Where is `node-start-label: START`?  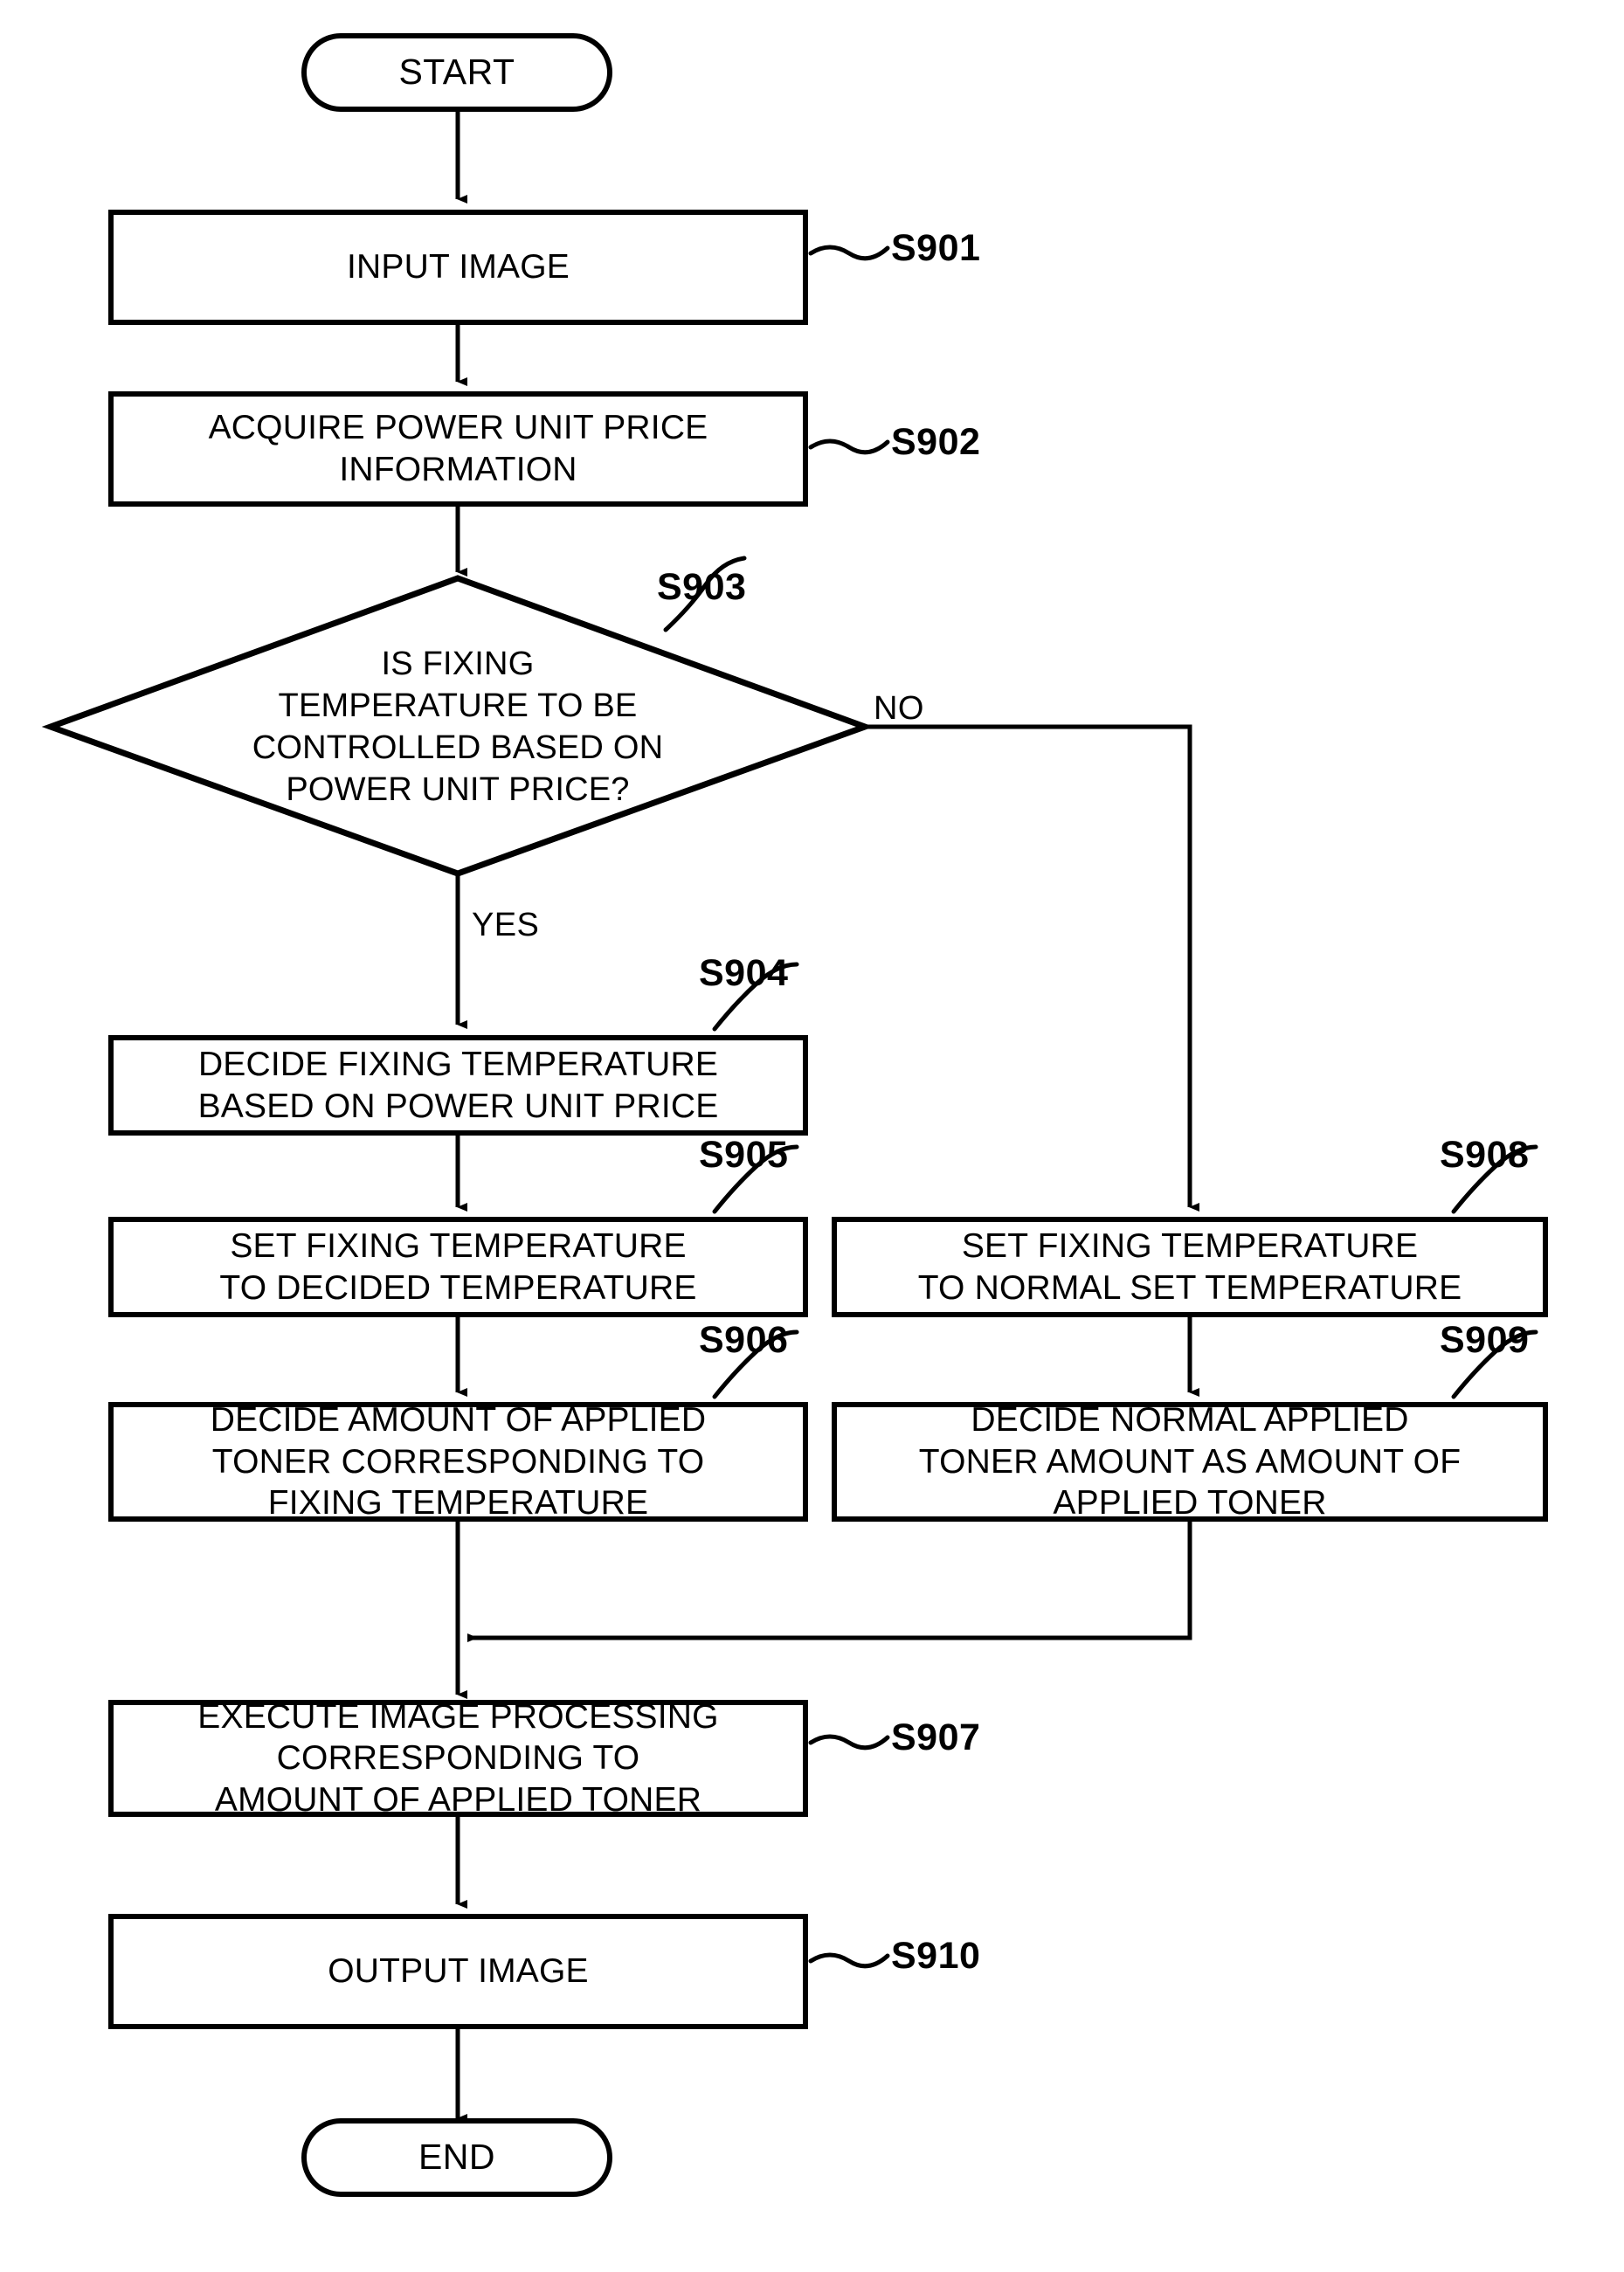 node-start-label: START is located at coordinates (456, 72).